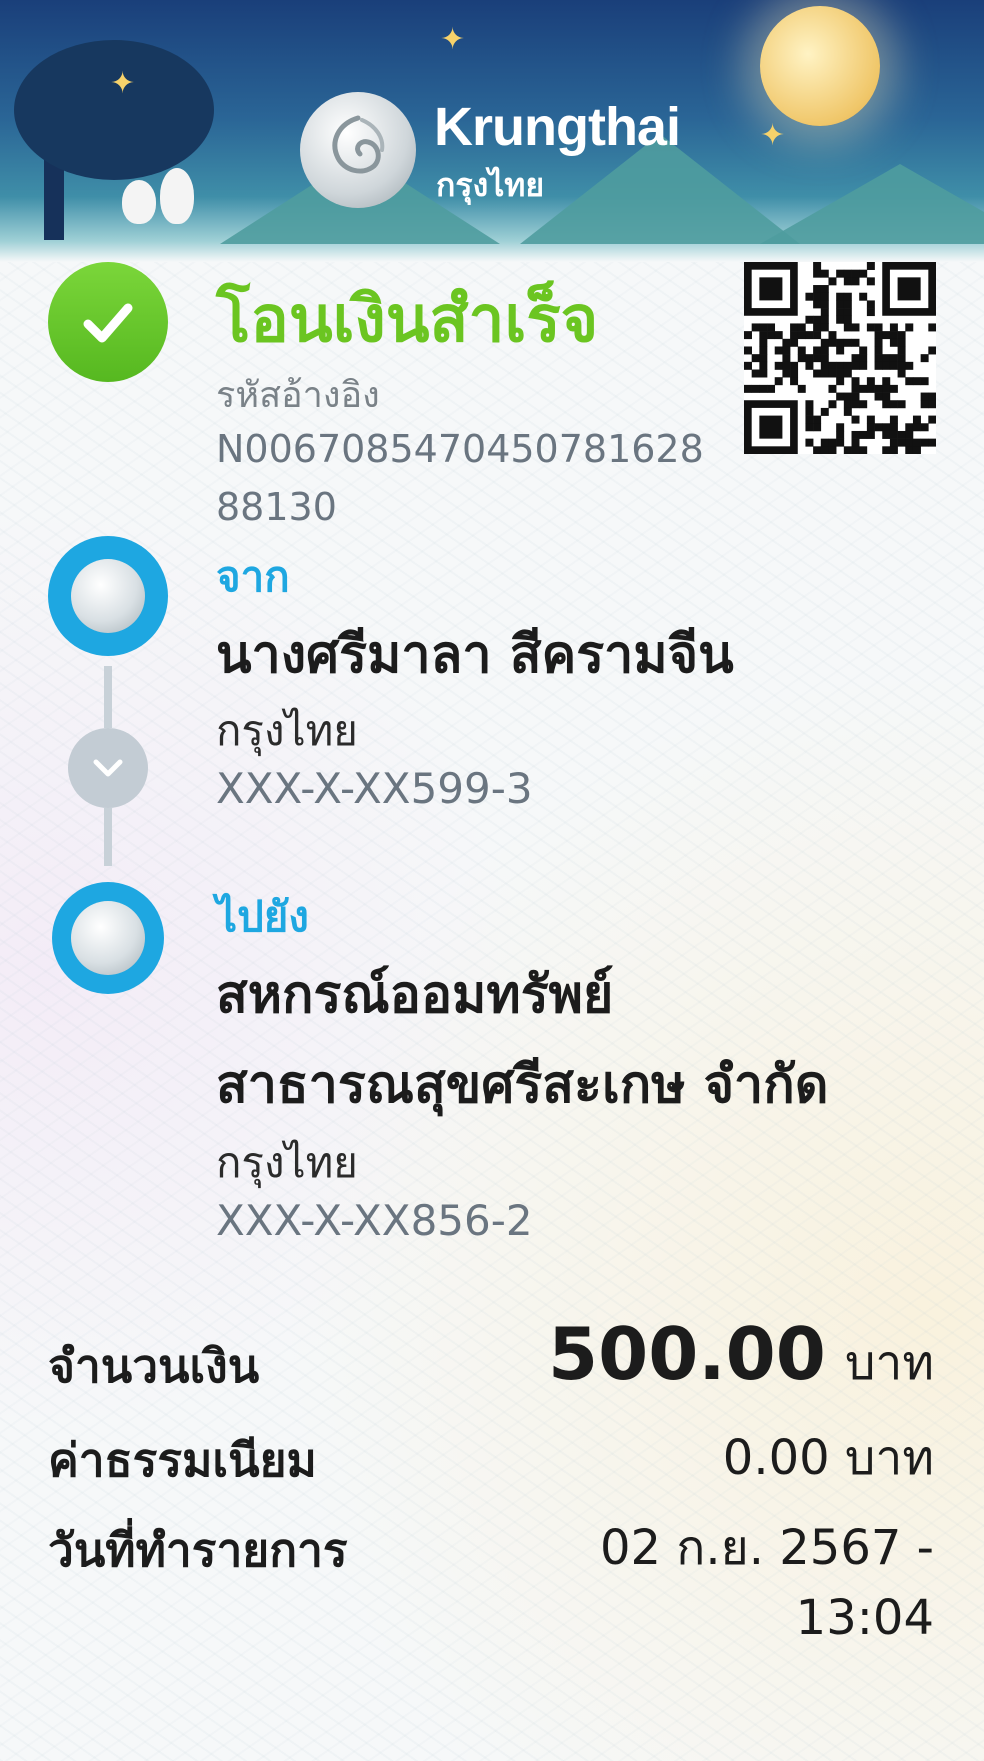 The image size is (984, 1761). I want to click on transaction-date-value: 02 ก.ย. 2567 -, so click(766, 1548).